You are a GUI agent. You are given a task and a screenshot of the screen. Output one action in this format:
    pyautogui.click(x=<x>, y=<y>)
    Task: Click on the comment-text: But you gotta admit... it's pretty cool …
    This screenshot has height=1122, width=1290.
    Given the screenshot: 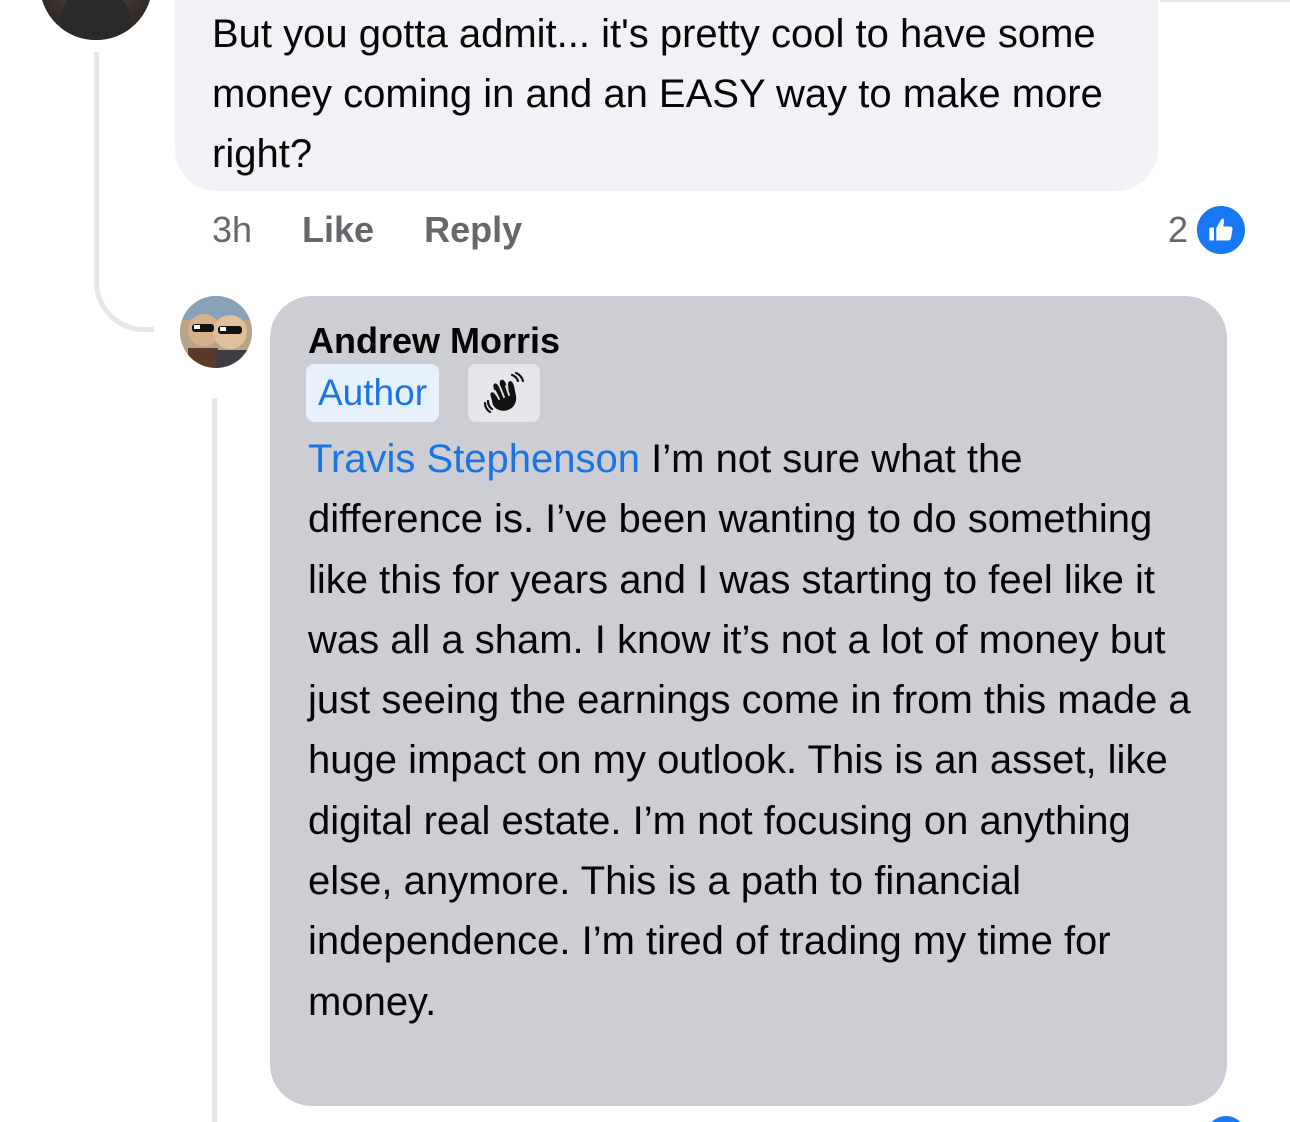 What is the action you would take?
    pyautogui.click(x=657, y=94)
    